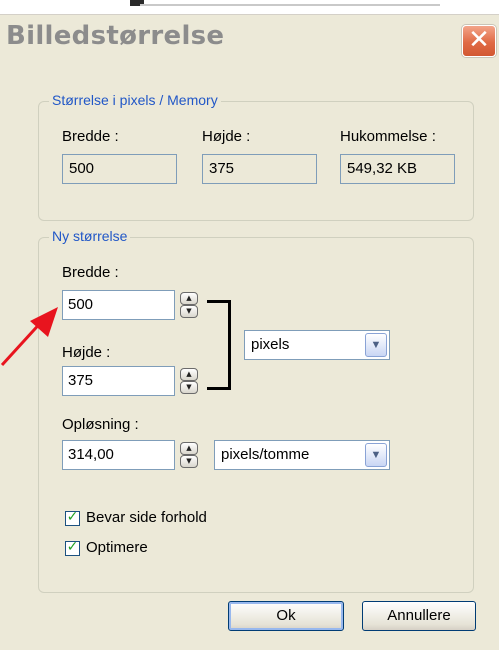  I want to click on close-icon: ✕, so click(479, 40).